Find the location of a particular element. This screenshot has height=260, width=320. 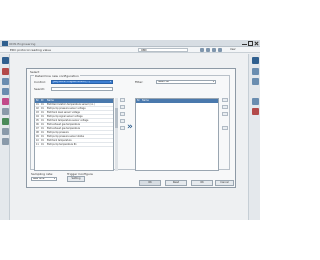

nav-up-icon is located at coordinates (255, 71).